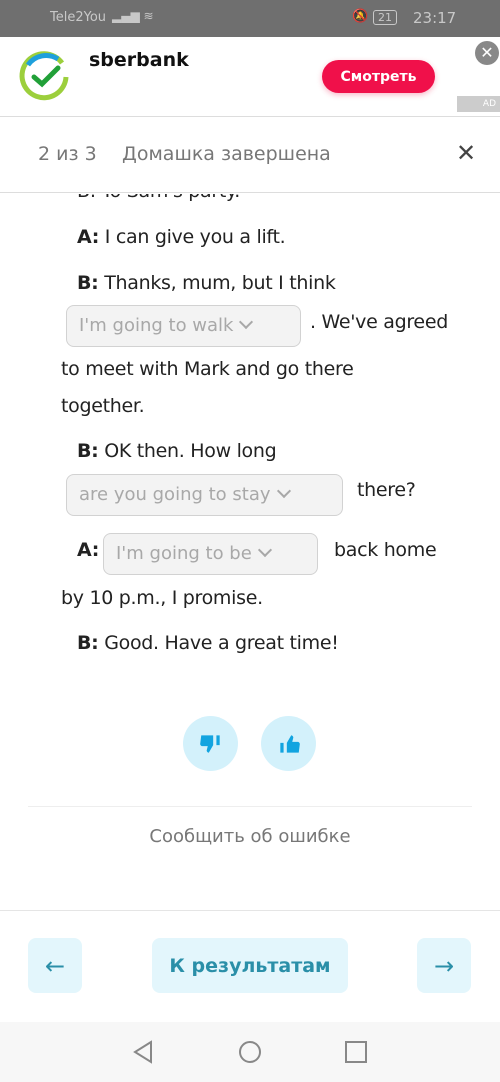  Describe the element at coordinates (250, 18) in the screenshot. I see `status-bar: Tele2You ▂▄▆ ≋ 🔕 21 23:17` at that location.